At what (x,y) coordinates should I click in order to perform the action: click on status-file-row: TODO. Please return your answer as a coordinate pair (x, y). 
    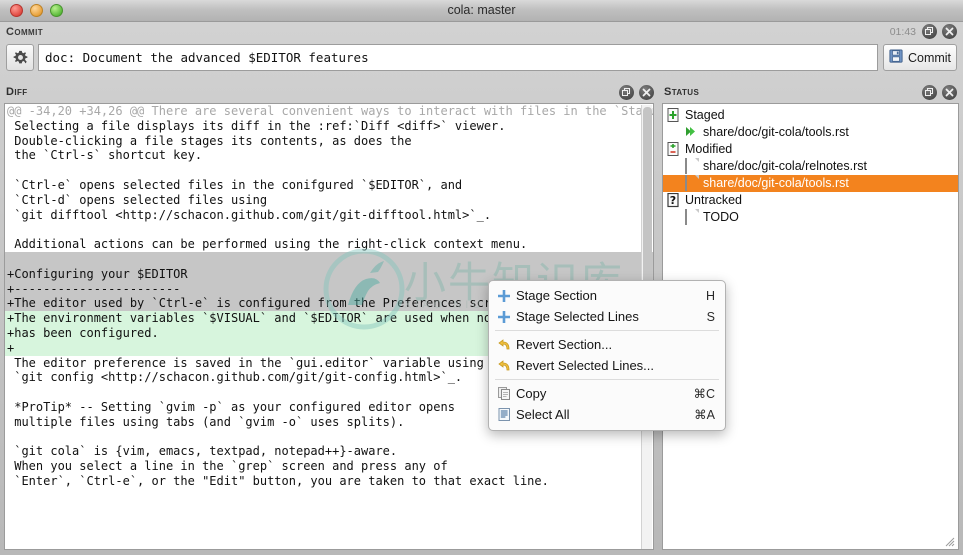
    Looking at the image, I should click on (810, 217).